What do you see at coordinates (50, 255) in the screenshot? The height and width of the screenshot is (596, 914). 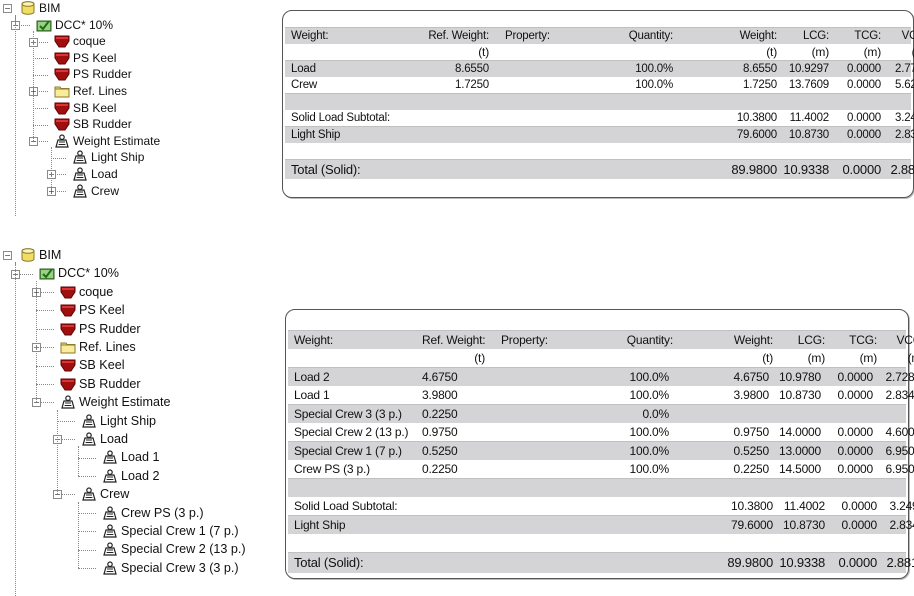 I see `tree-node-label: BIM` at bounding box center [50, 255].